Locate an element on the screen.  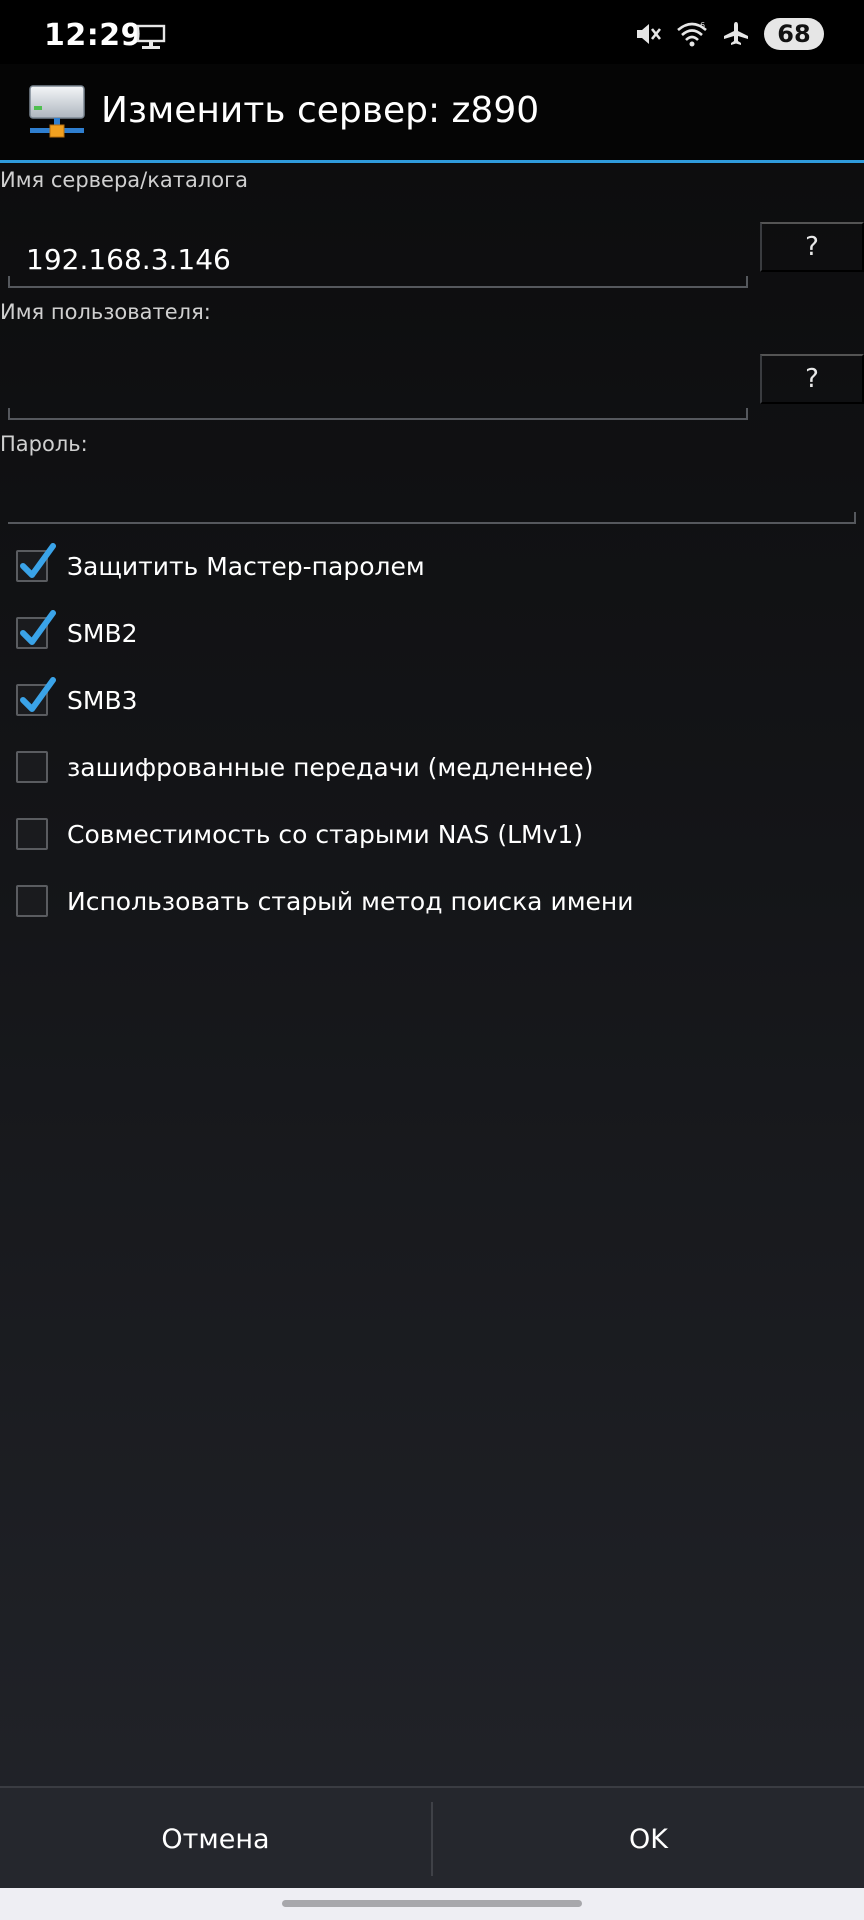
option-label: SMB3 is located at coordinates (102, 700).